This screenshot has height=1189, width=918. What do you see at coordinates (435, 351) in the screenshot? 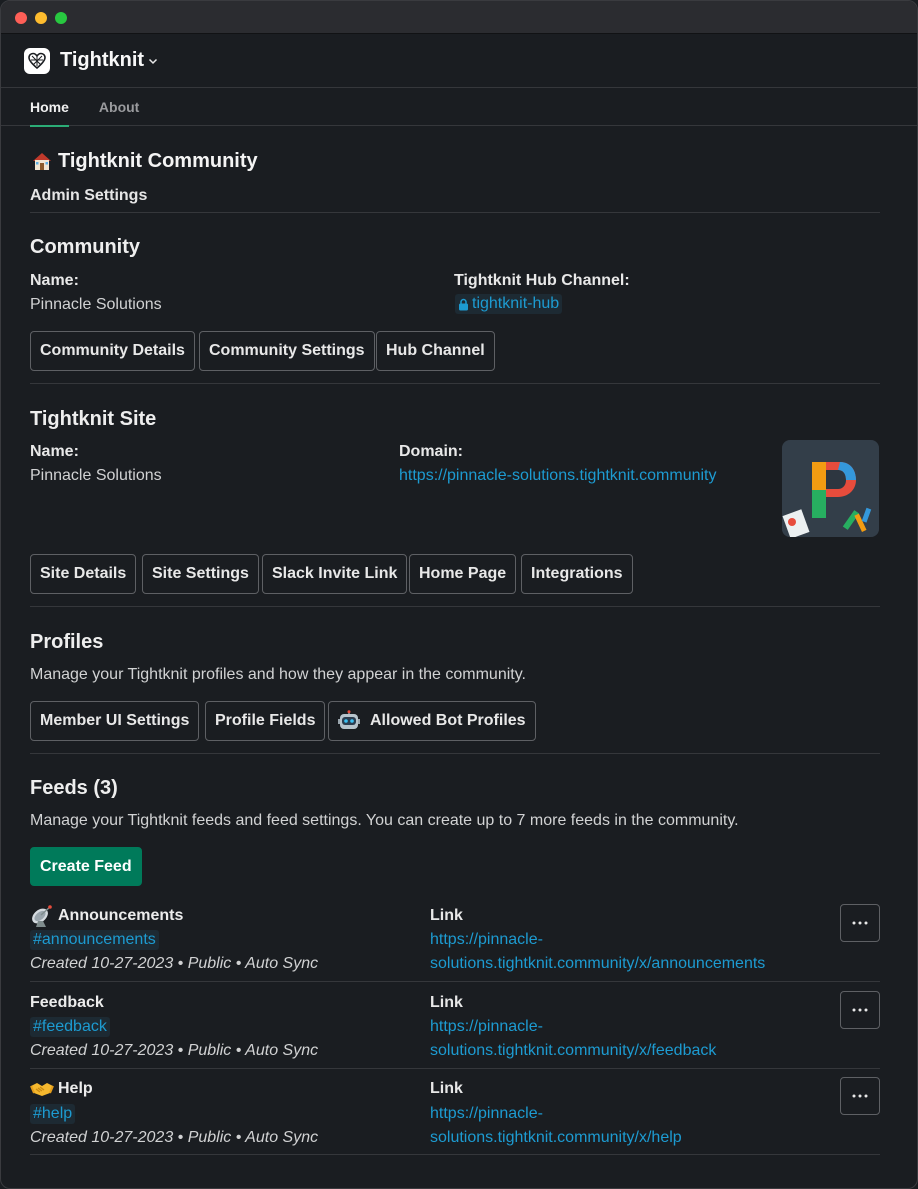
I see `hub-channel-button: Hub Channel` at bounding box center [435, 351].